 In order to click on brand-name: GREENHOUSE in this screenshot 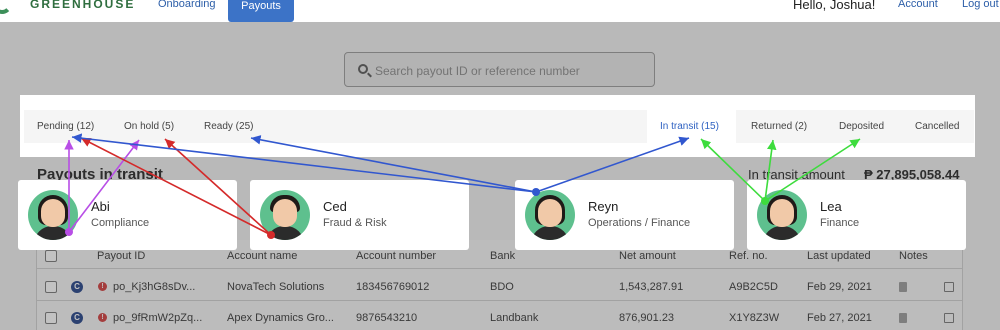, I will do `click(83, 5)`.